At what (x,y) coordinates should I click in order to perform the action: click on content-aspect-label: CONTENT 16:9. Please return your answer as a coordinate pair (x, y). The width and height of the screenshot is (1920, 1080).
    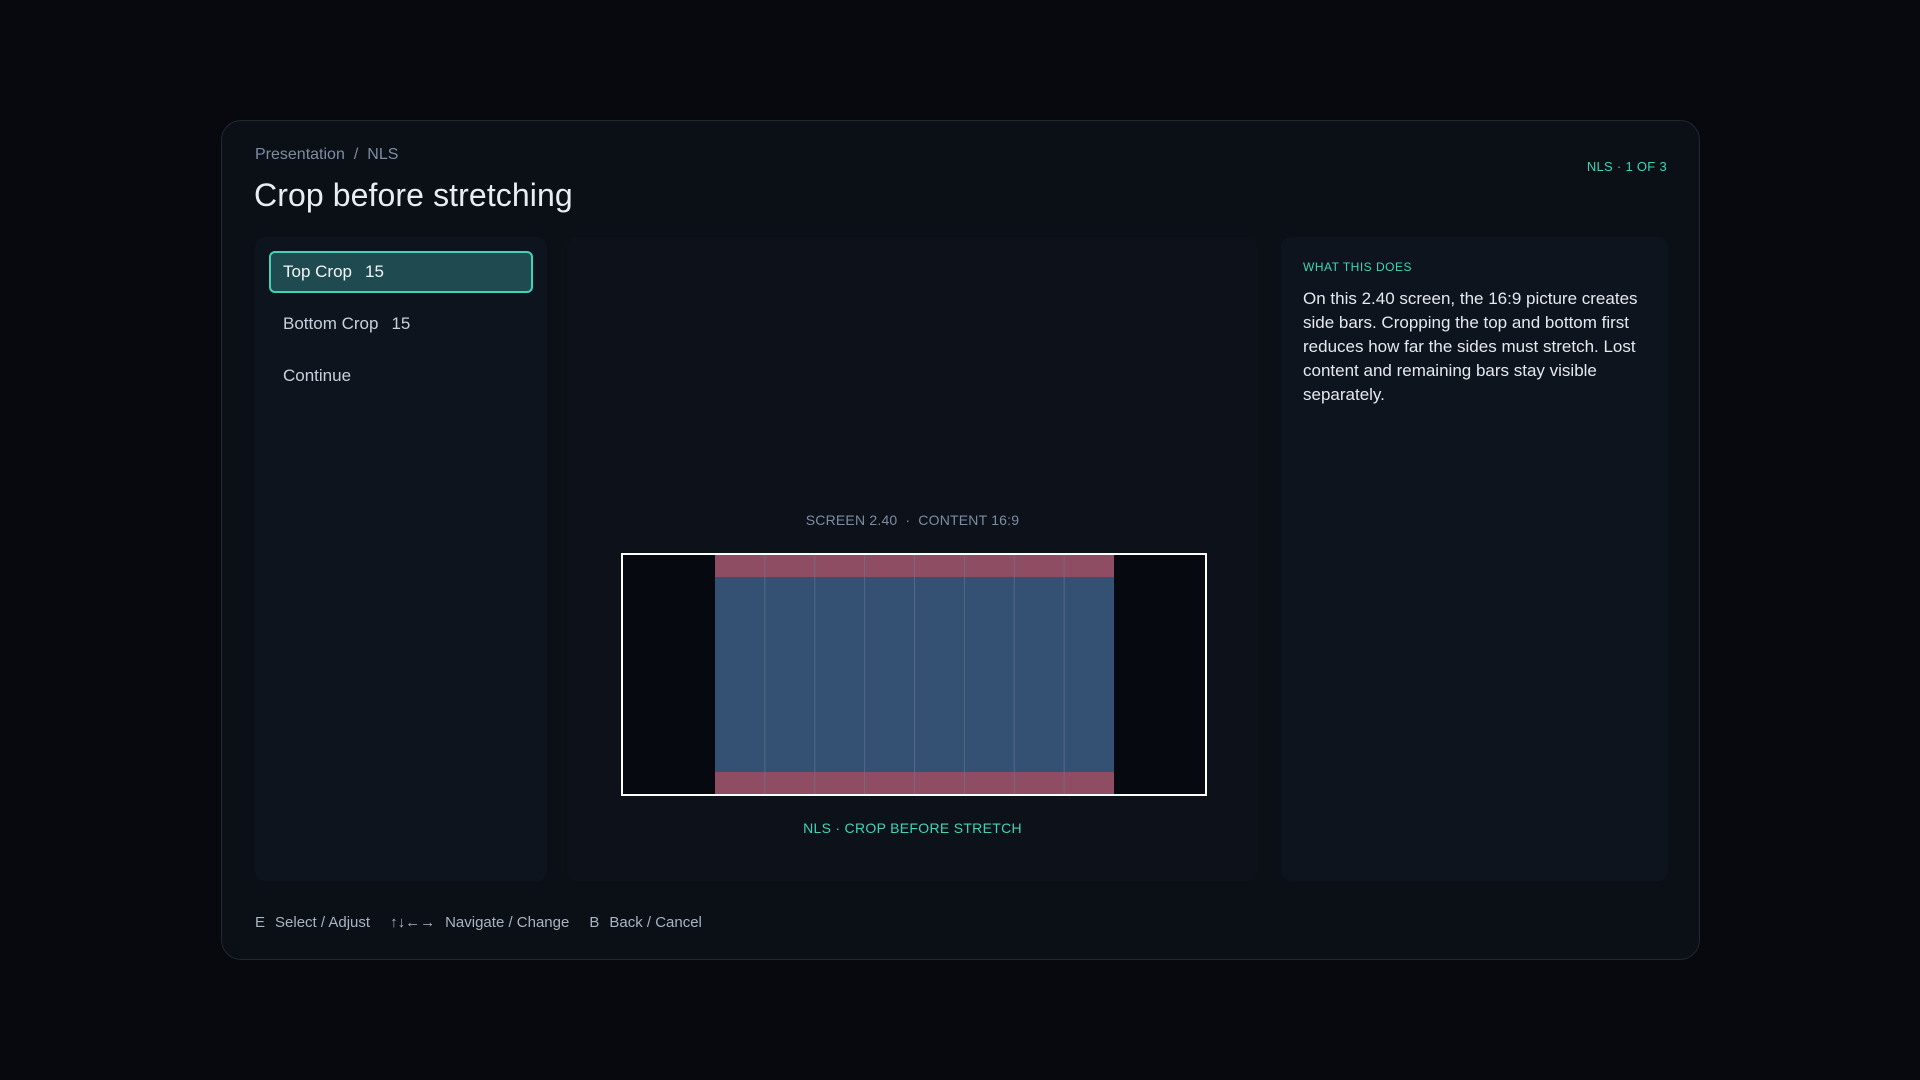
    Looking at the image, I should click on (969, 520).